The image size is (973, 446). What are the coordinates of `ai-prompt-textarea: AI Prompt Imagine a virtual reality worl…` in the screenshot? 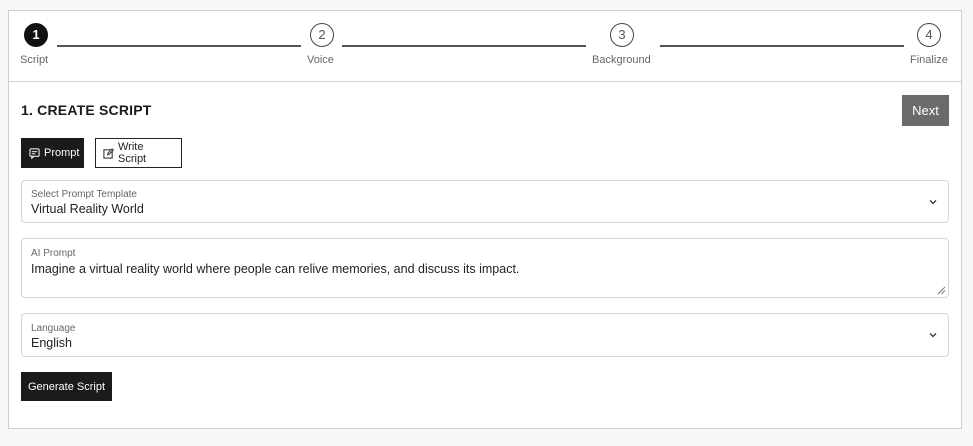 It's located at (485, 268).